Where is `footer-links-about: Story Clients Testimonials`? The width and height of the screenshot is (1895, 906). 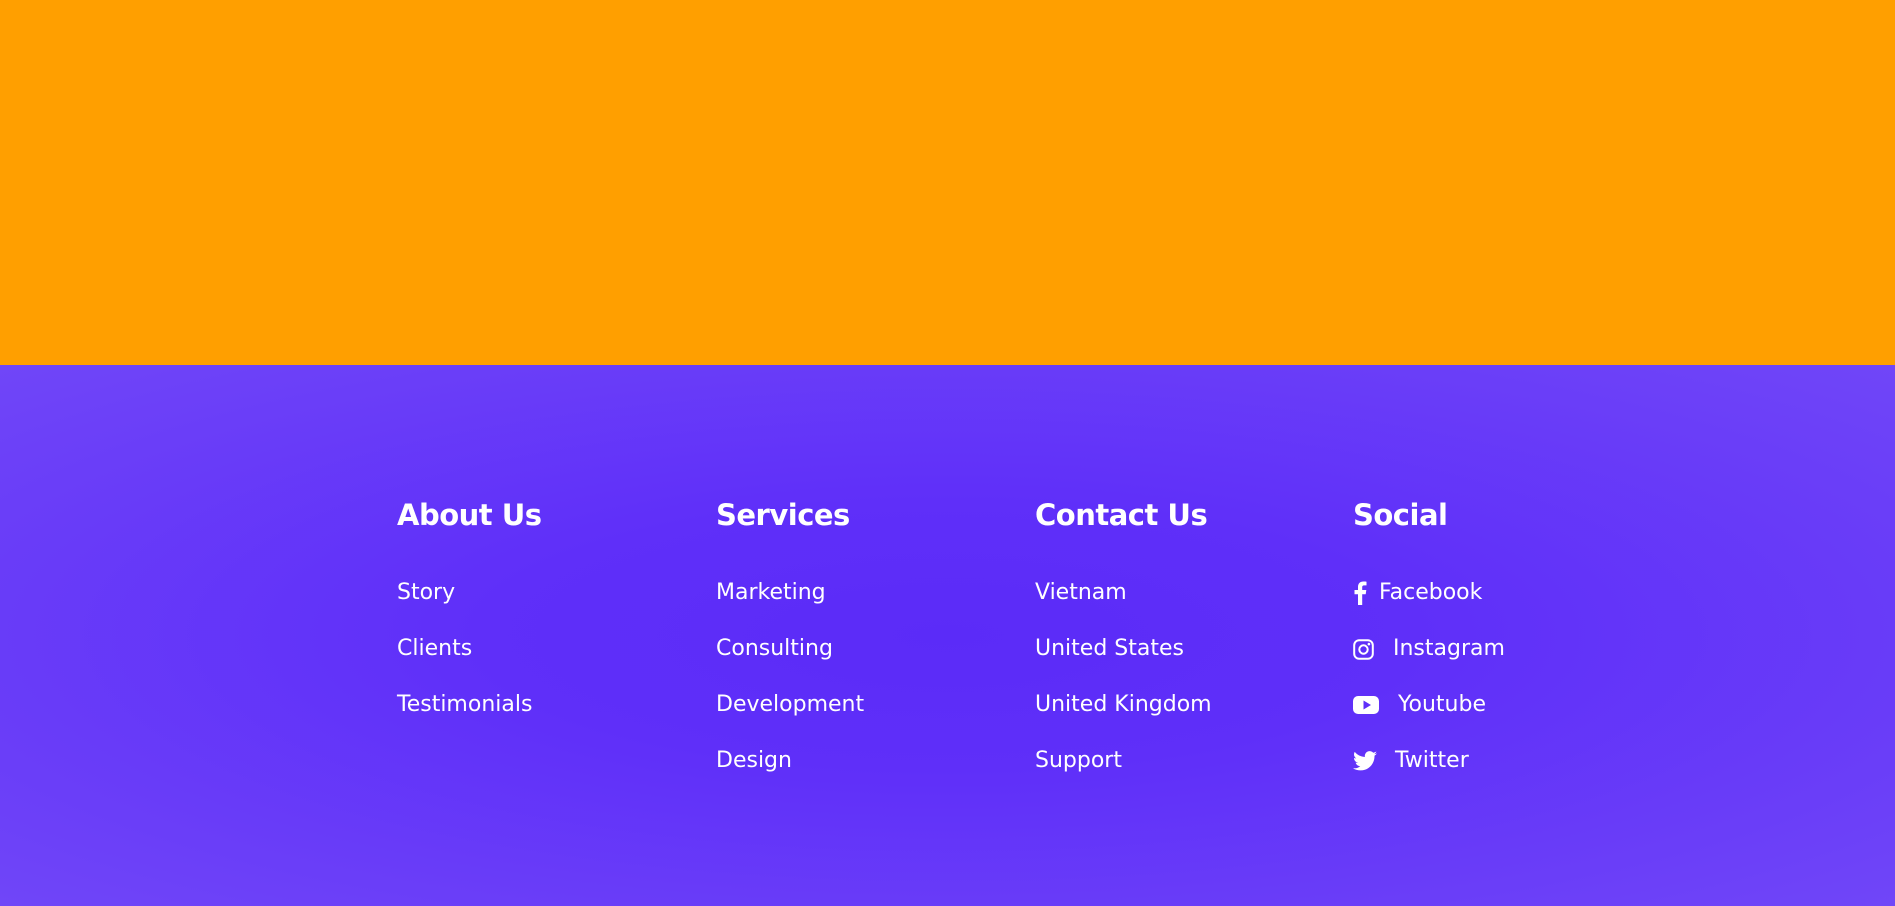
footer-links-about: Story Clients Testimonials is located at coordinates (557, 649).